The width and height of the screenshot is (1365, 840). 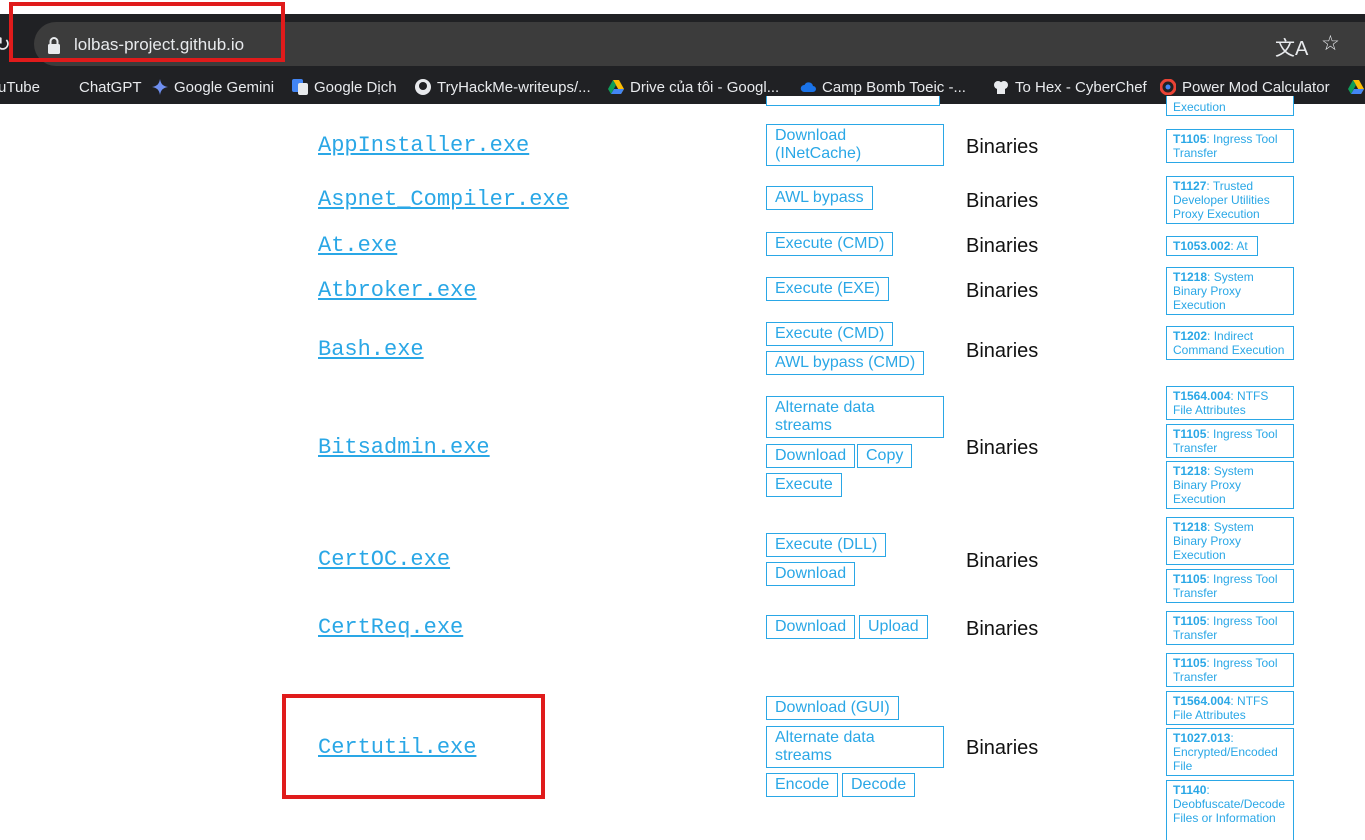 I want to click on bookmark-label: uTube, so click(x=20, y=87).